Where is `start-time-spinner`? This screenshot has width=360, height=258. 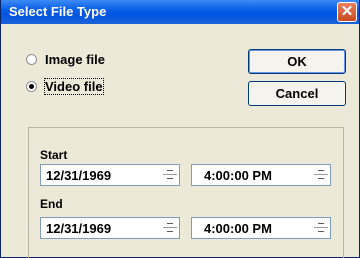
start-time-spinner is located at coordinates (321, 175).